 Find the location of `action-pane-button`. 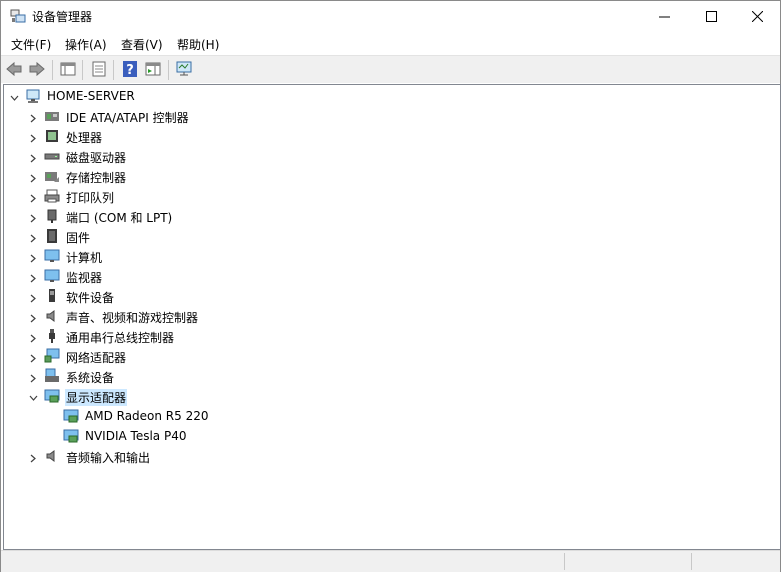

action-pane-button is located at coordinates (153, 69).